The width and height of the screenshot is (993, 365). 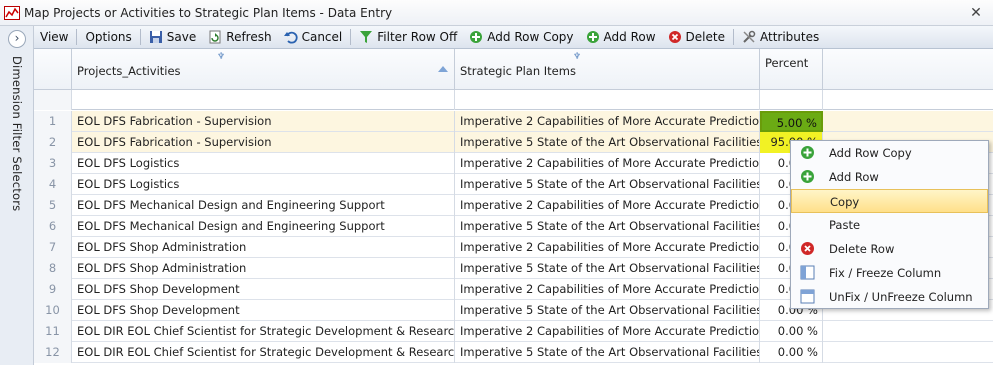 I want to click on dimension-filter-label: Dimension Filter Selectors, so click(x=17, y=133).